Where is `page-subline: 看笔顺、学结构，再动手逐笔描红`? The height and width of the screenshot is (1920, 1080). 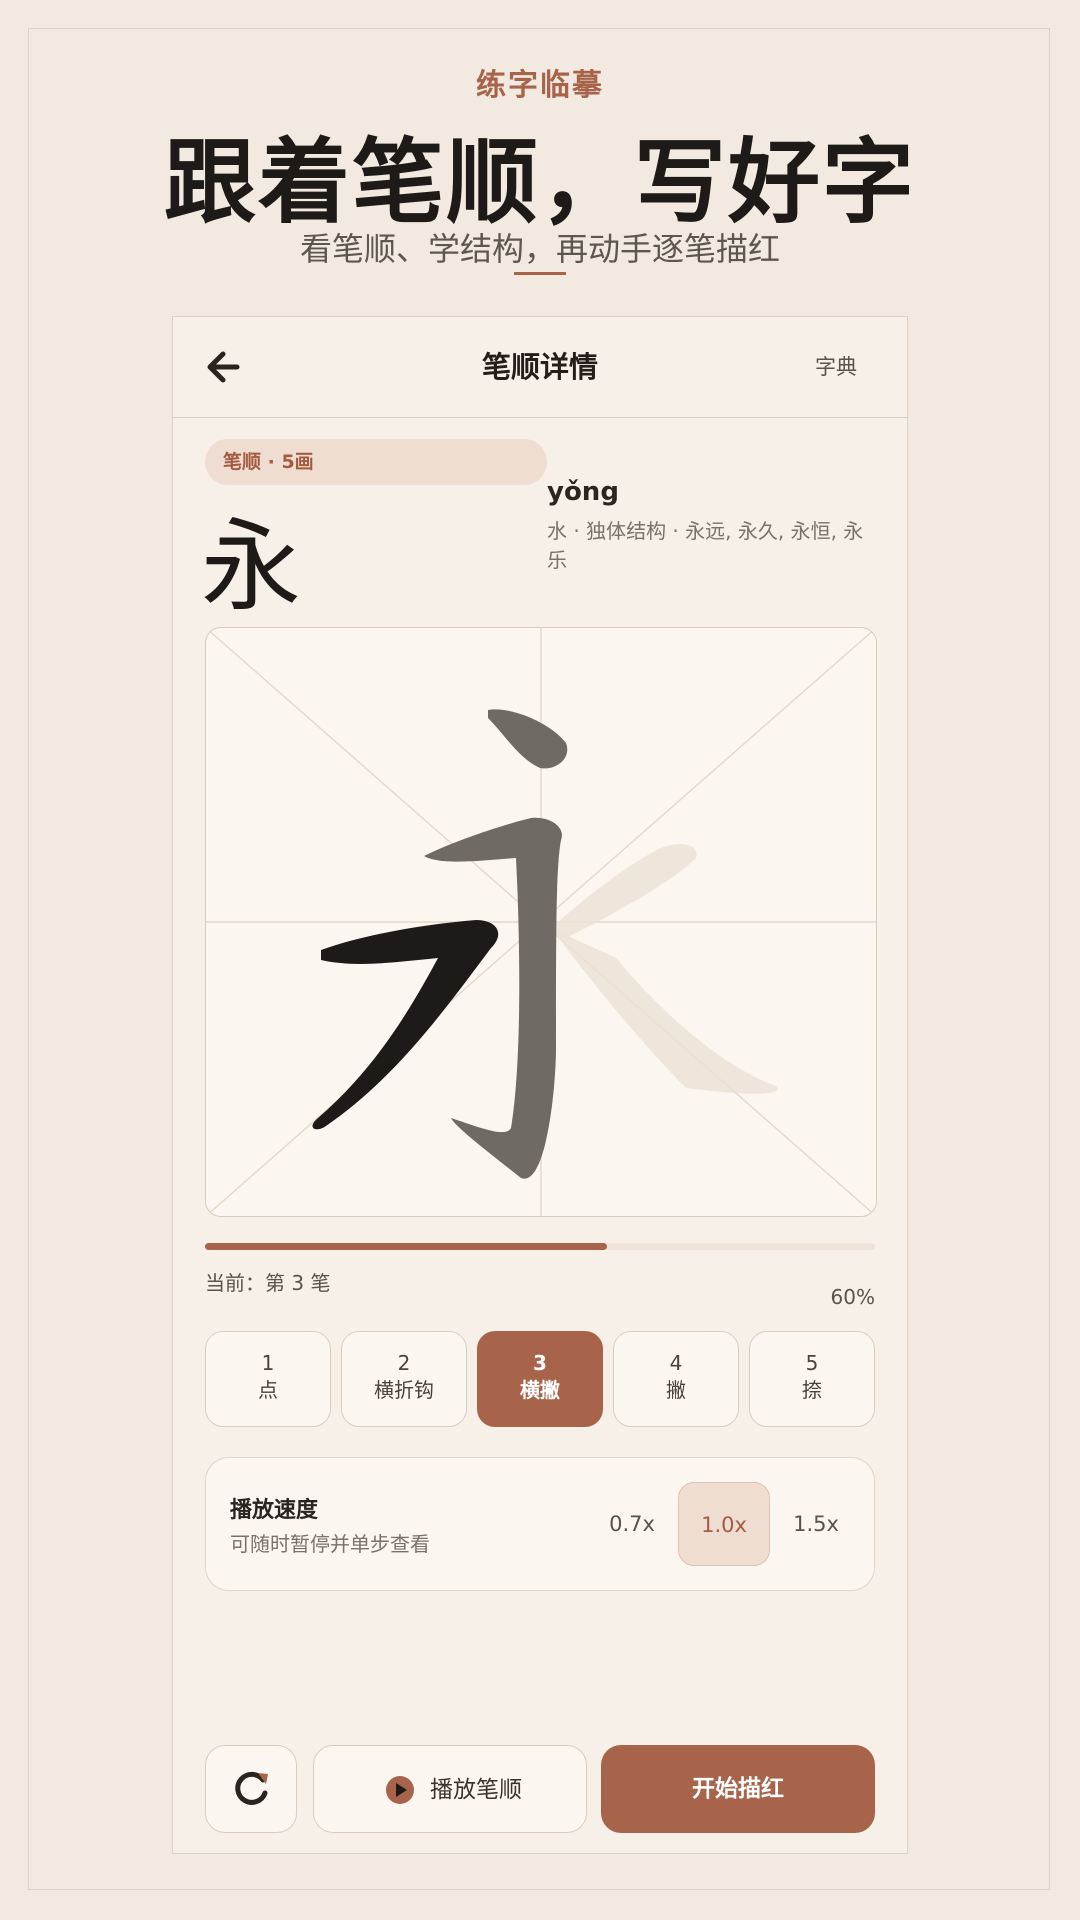 page-subline: 看笔顺、学结构，再动手逐笔描红 is located at coordinates (539, 249).